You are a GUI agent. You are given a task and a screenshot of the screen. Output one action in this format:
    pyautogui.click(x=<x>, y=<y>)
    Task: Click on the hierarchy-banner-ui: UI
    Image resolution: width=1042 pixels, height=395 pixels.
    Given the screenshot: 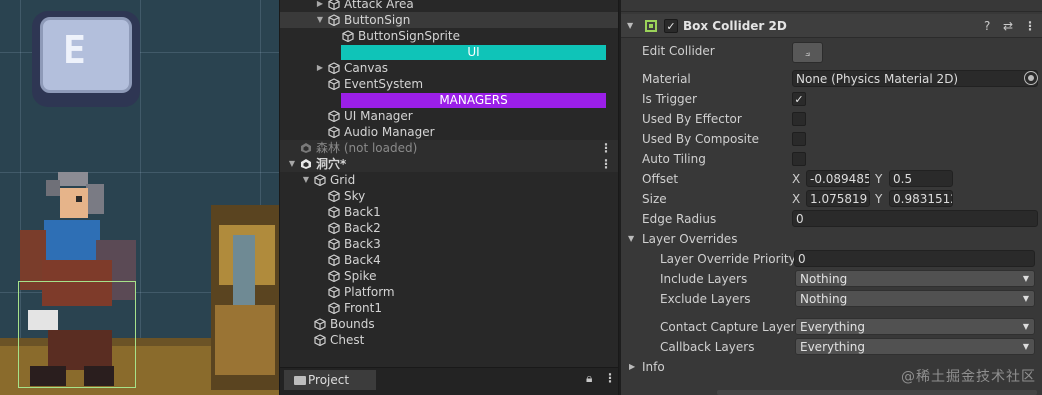 What is the action you would take?
    pyautogui.click(x=473, y=52)
    